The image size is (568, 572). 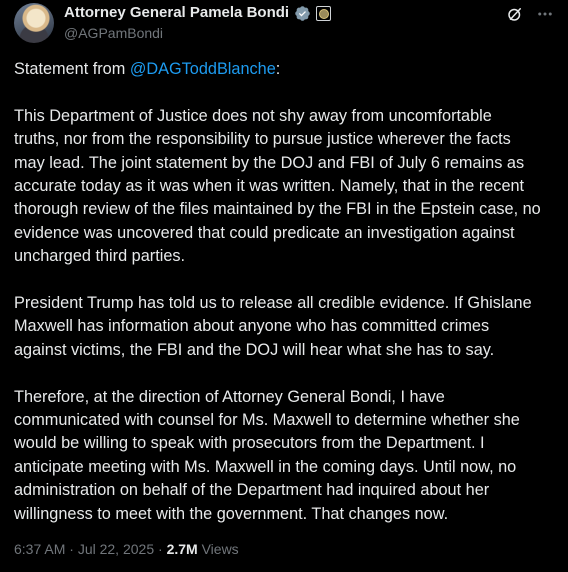 I want to click on intro-prefix: Statement from, so click(x=72, y=69).